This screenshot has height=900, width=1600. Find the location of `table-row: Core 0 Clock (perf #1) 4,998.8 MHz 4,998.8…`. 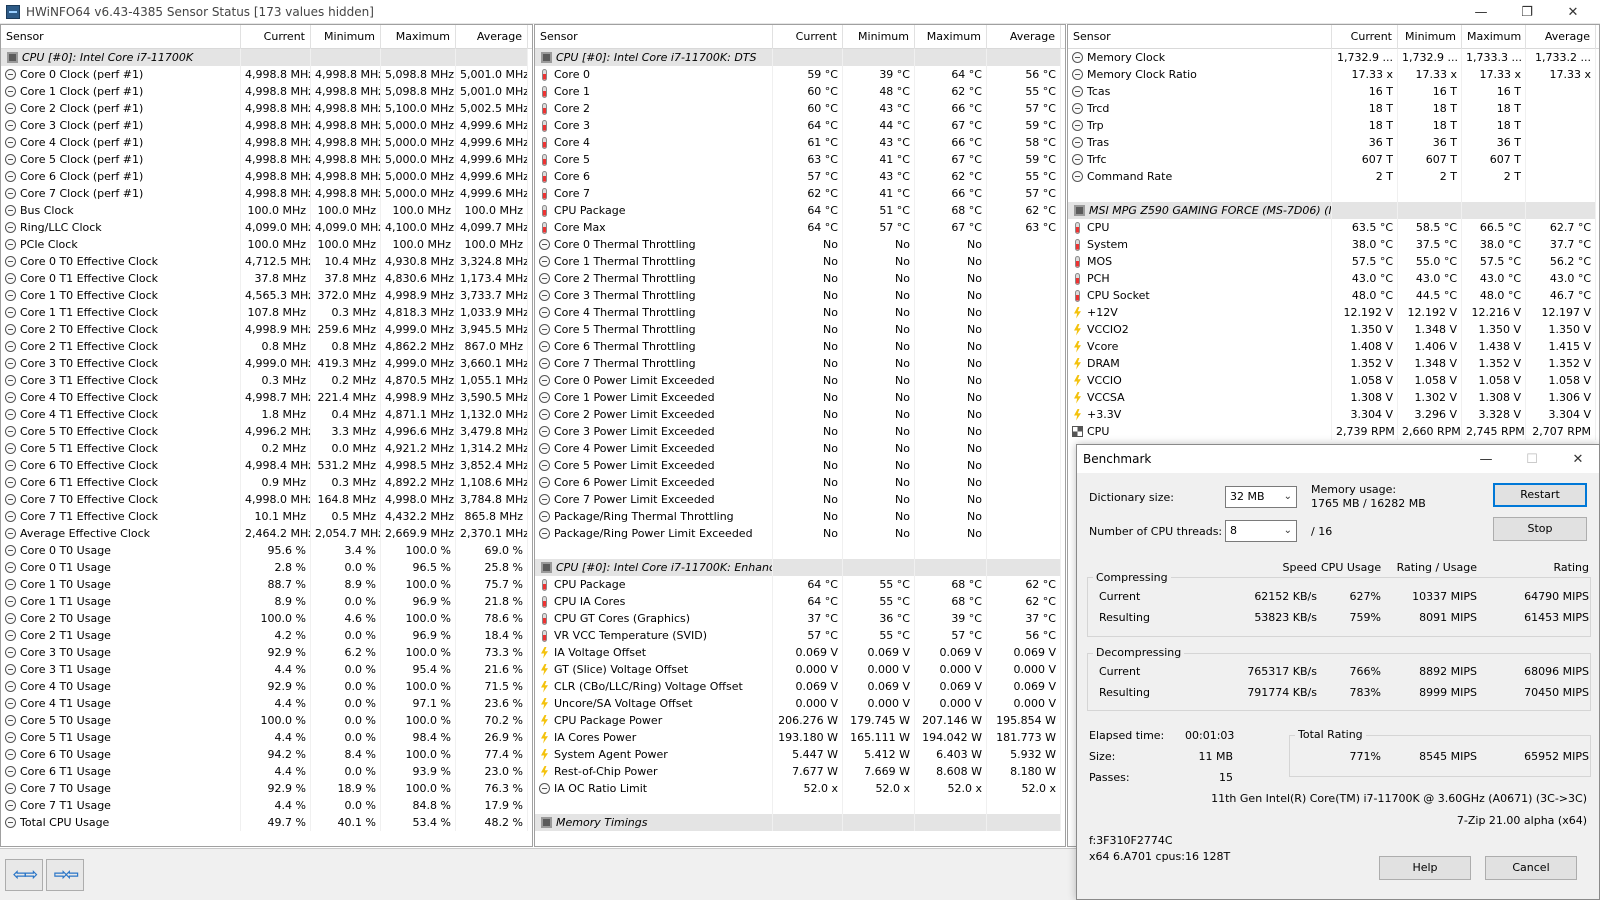

table-row: Core 0 Clock (perf #1) 4,998.8 MHz 4,998.8… is located at coordinates (266, 74).